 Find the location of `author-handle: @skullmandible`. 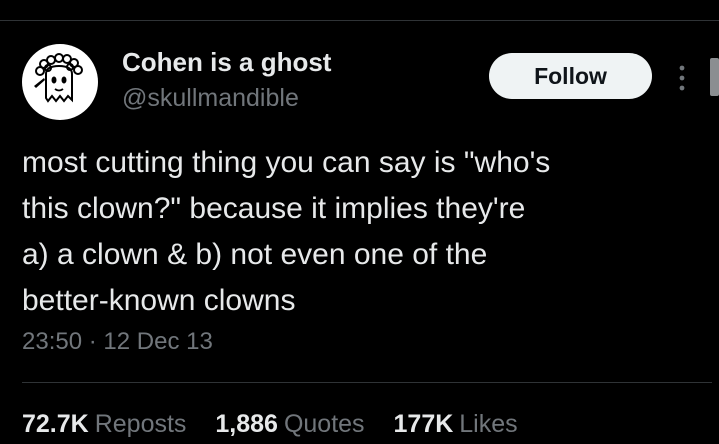

author-handle: @skullmandible is located at coordinates (210, 98).